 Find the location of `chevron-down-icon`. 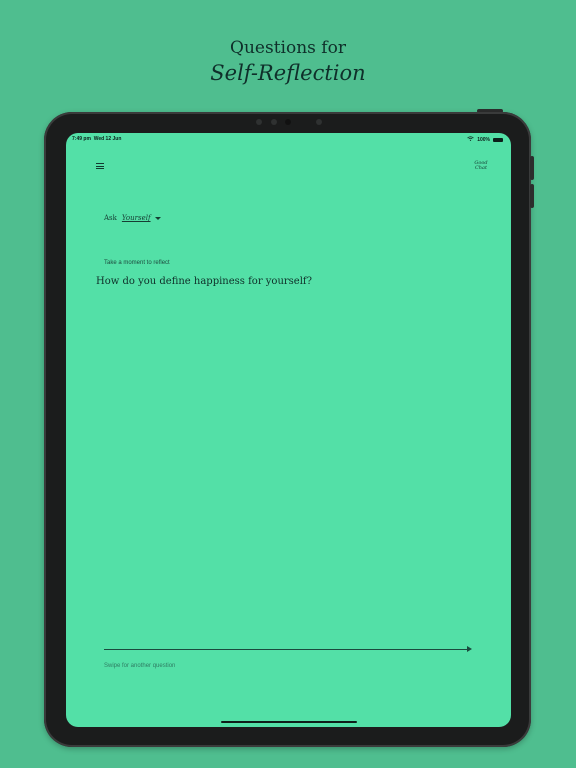

chevron-down-icon is located at coordinates (157, 218).